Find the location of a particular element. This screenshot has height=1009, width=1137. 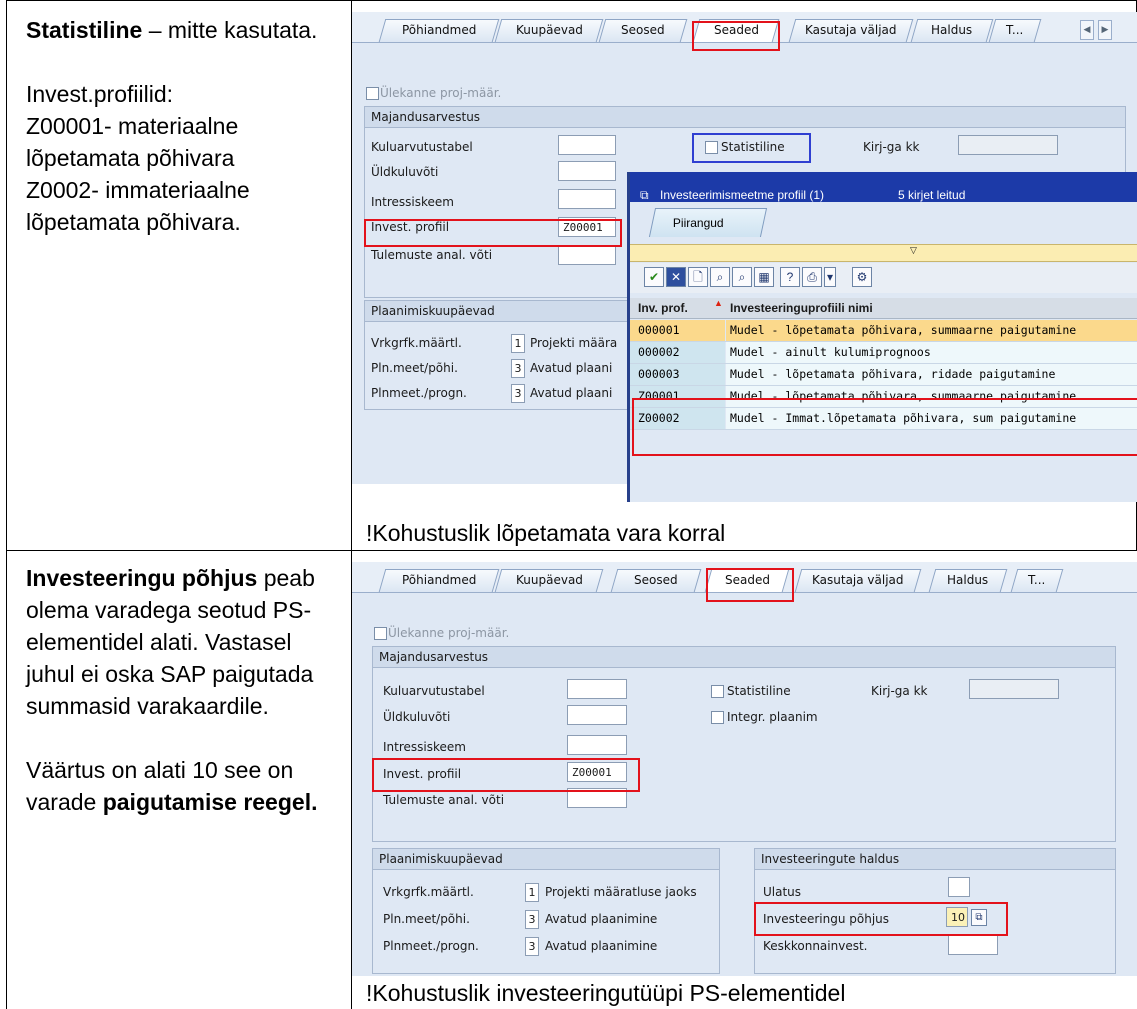

settings-icon: ⚙ is located at coordinates (862, 277).